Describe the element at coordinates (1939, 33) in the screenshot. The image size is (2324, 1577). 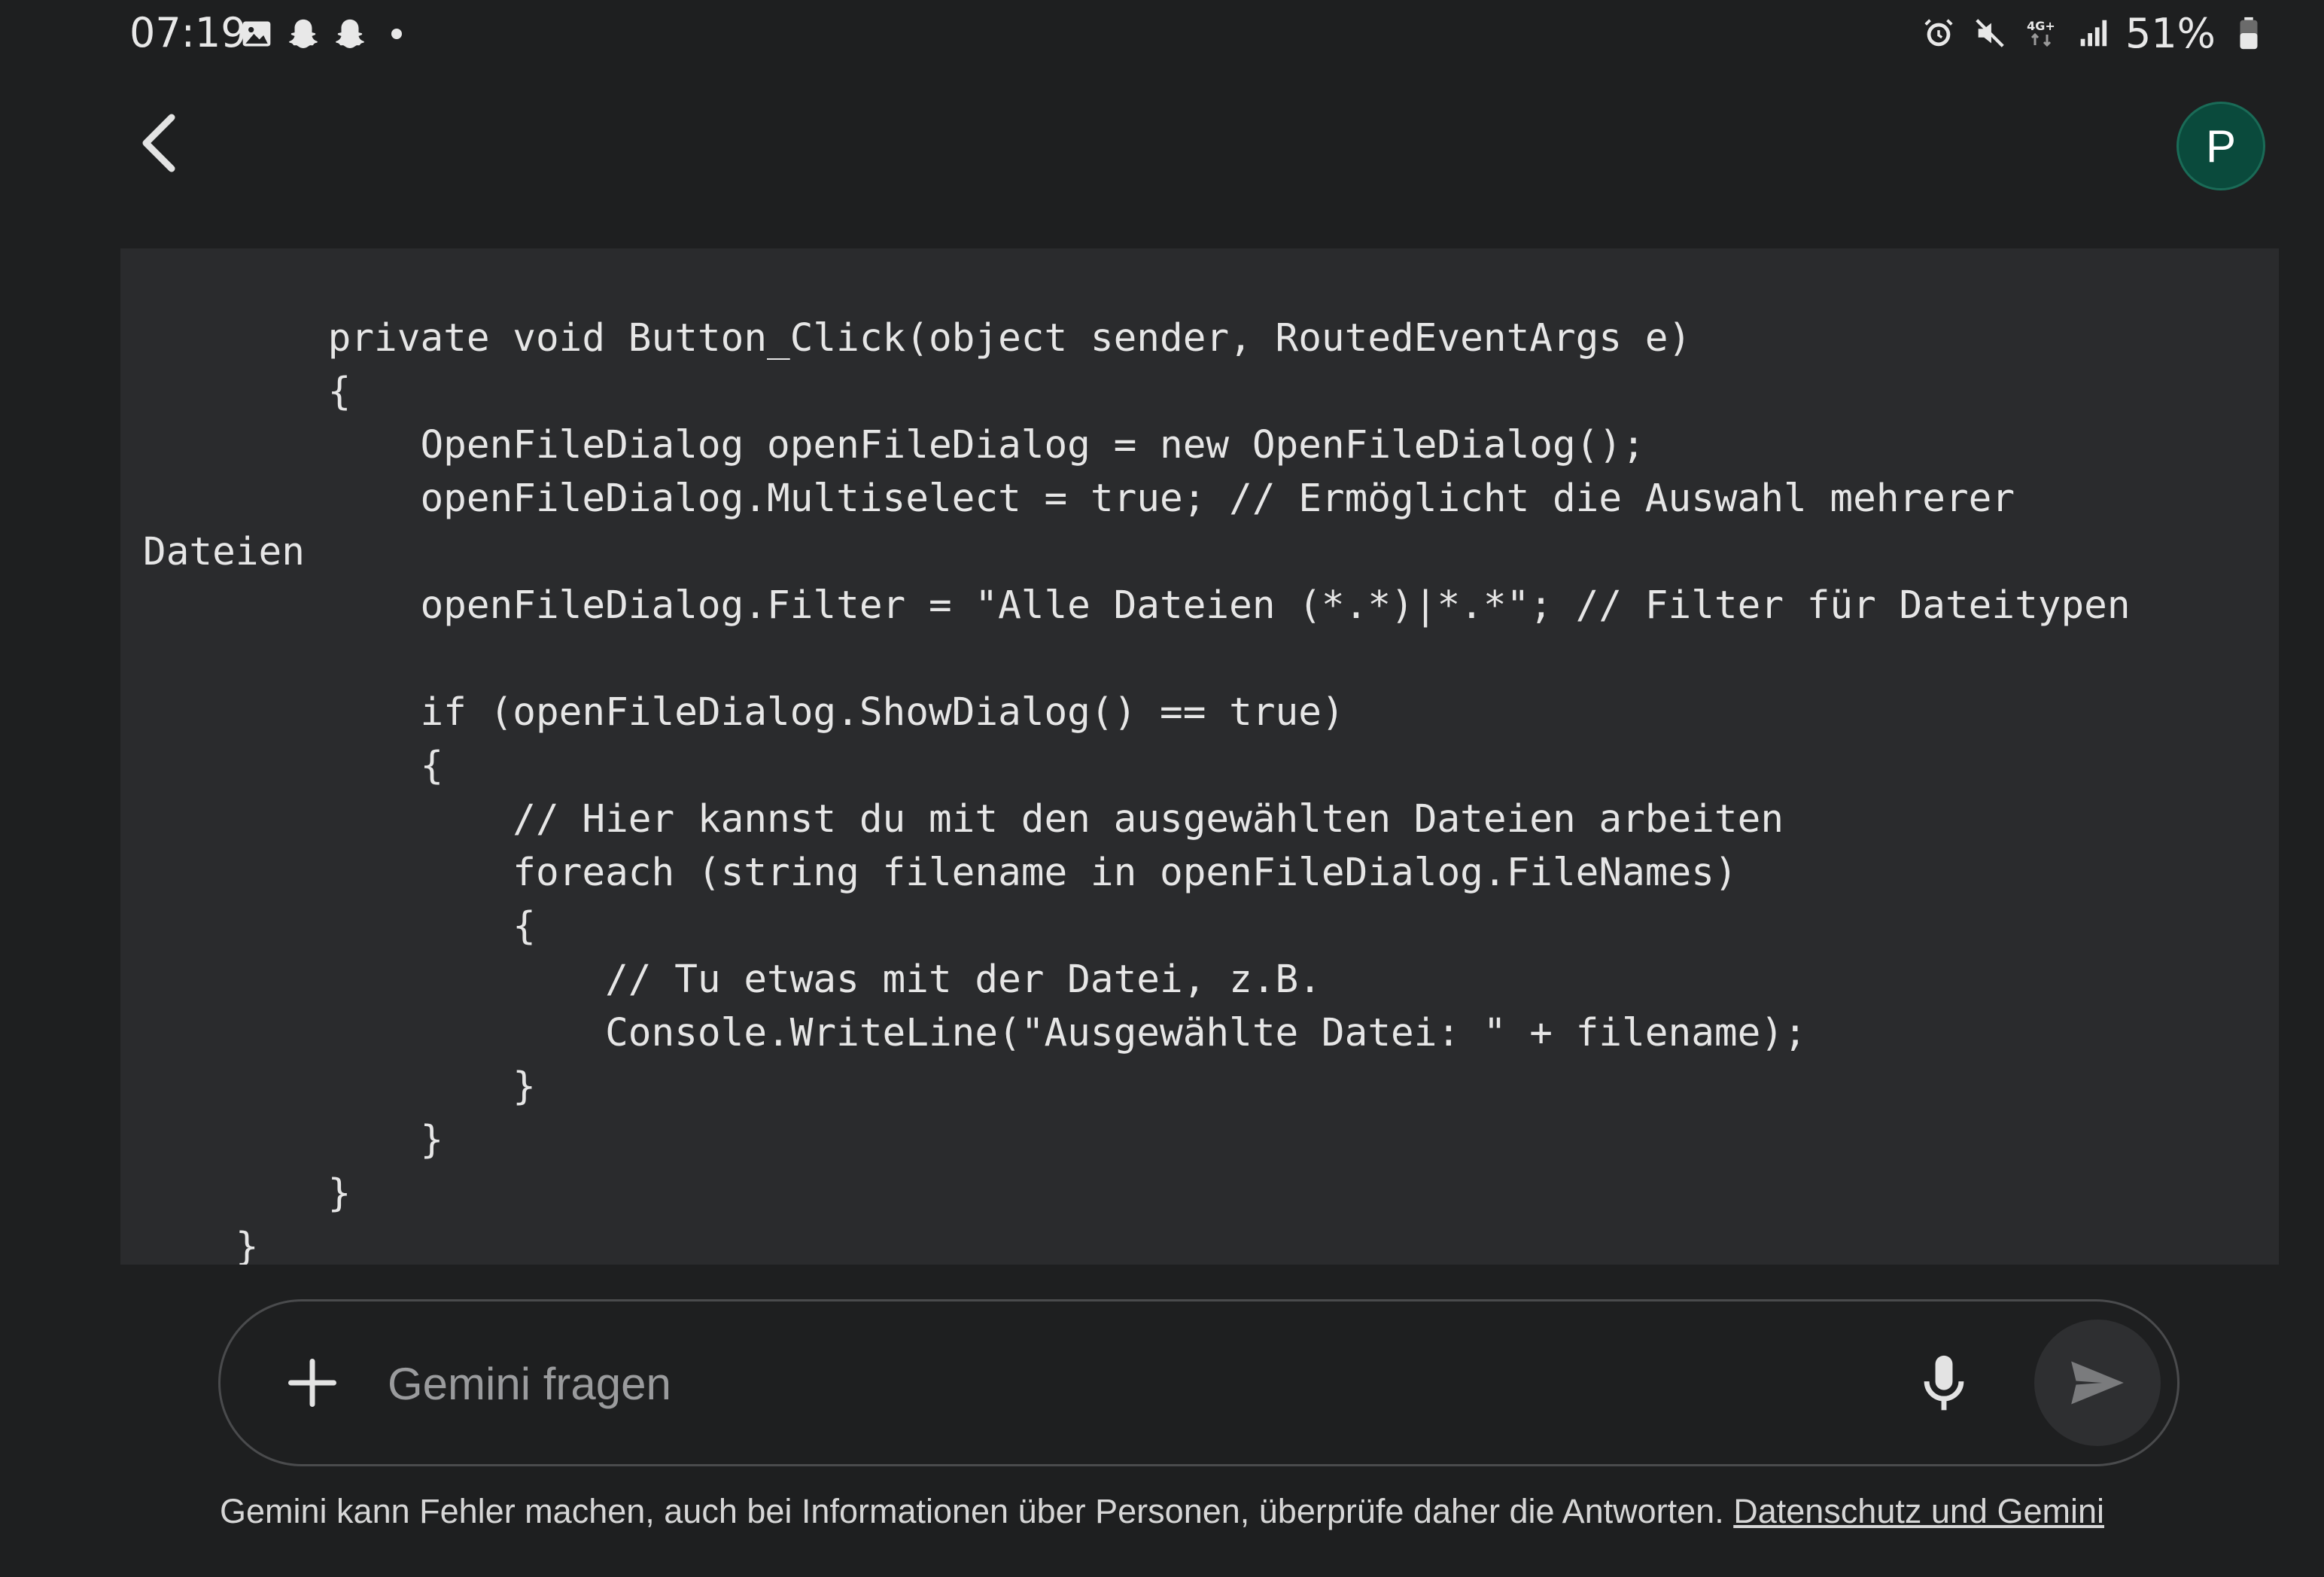
I see `alarm-icon` at that location.